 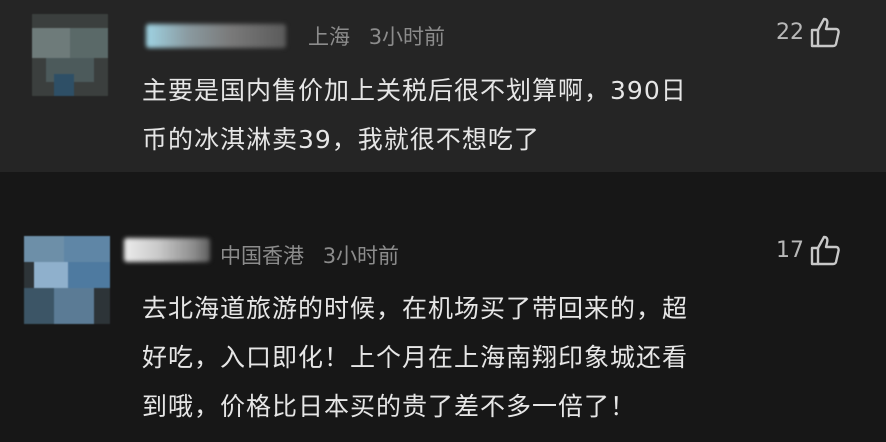 I want to click on comment-text-line: 到哦，价格比日本买的贵了差不多一倍了！, so click(x=389, y=406).